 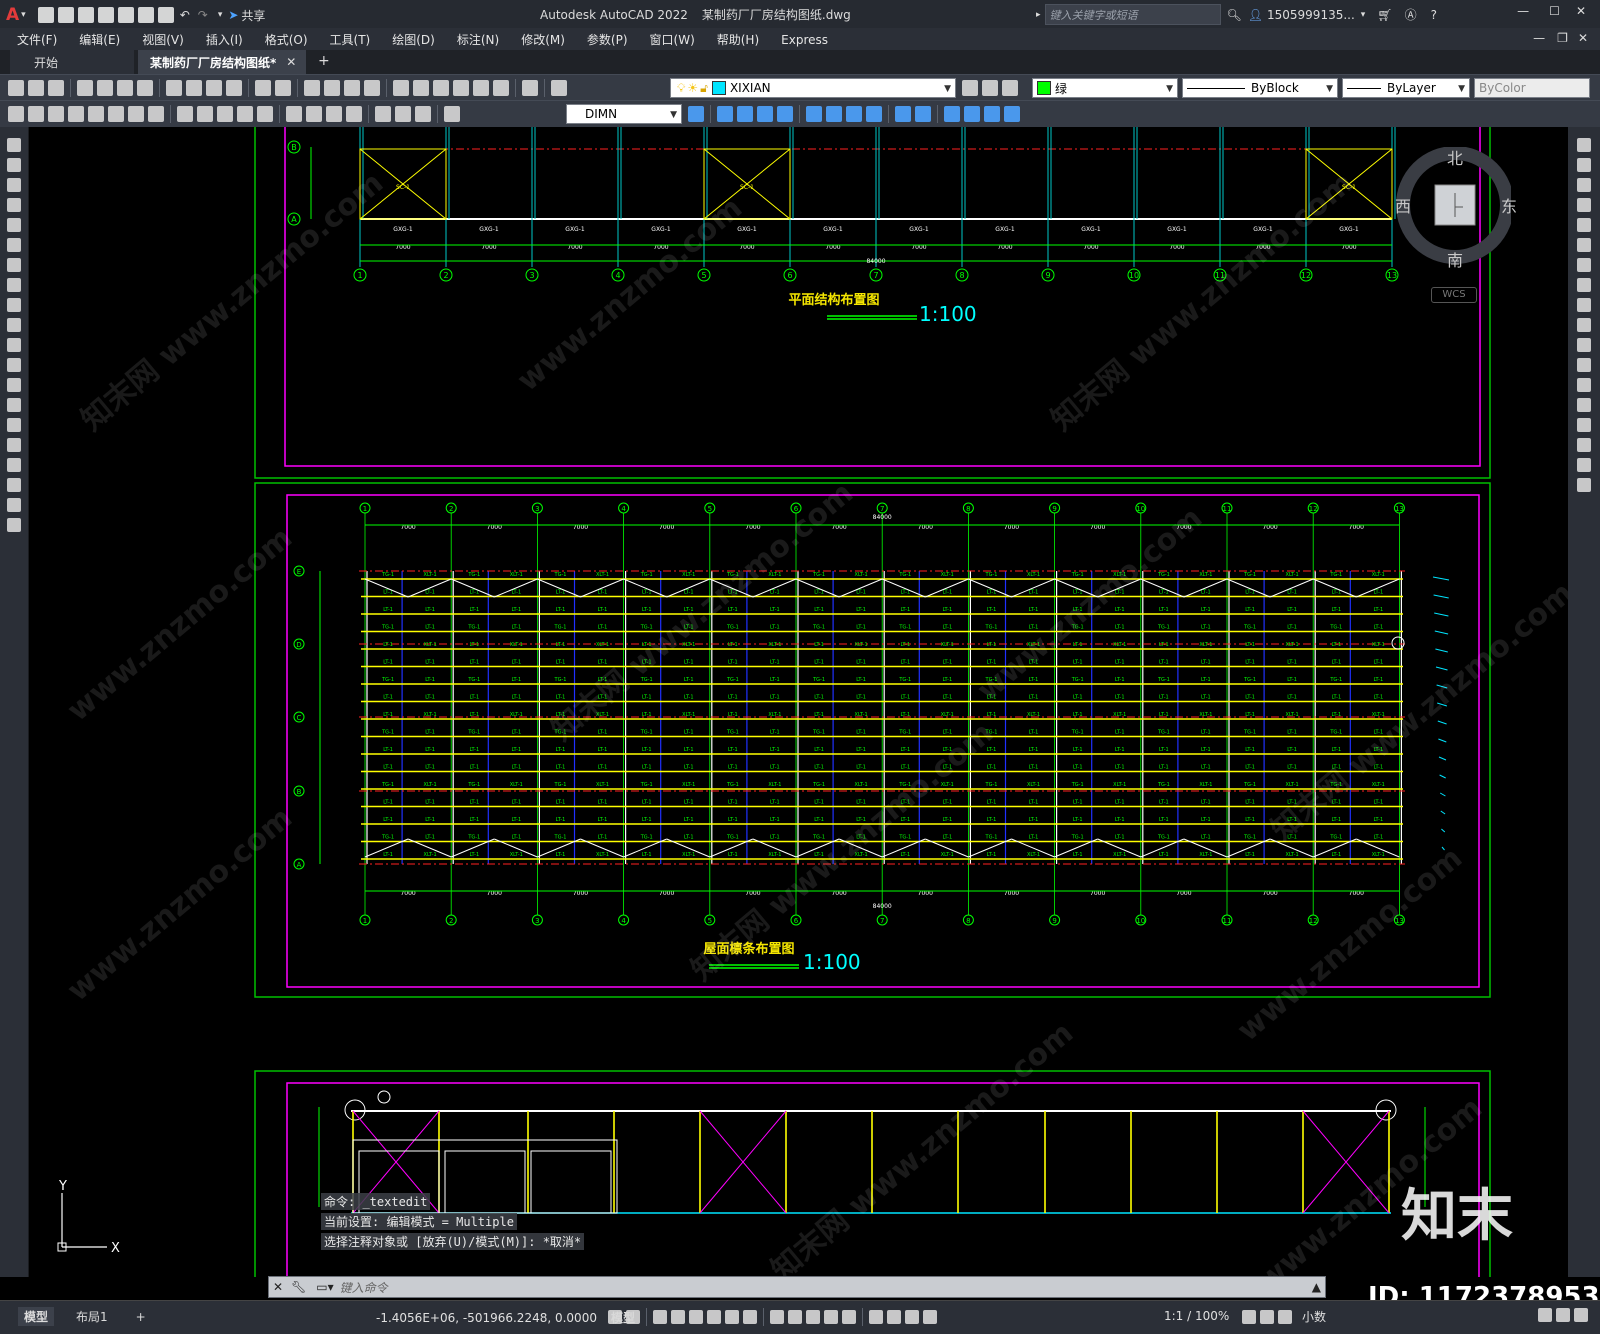 I want to click on annotation-visibility-icon, so click(x=912, y=1317).